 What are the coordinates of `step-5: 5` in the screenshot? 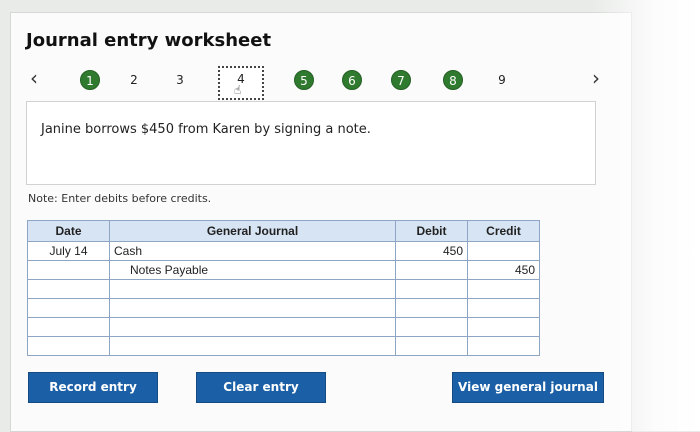 It's located at (304, 80).